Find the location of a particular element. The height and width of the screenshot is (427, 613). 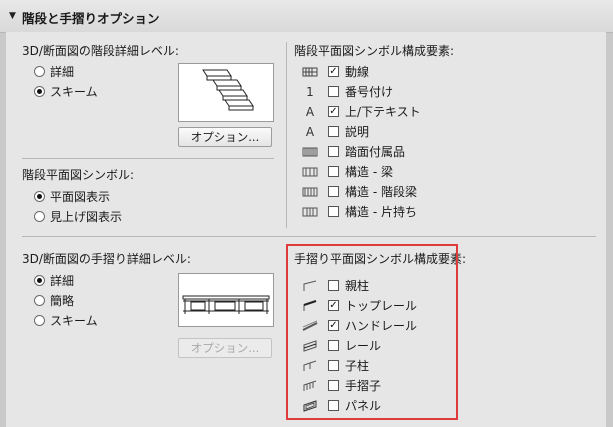

number-icon: 1 is located at coordinates (310, 92).